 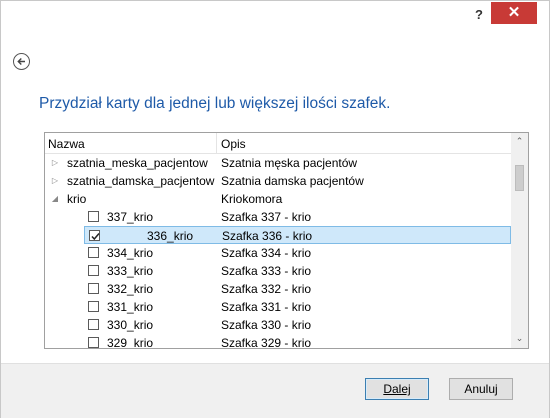 What do you see at coordinates (252, 199) in the screenshot?
I see `row-description: Kriokomora` at bounding box center [252, 199].